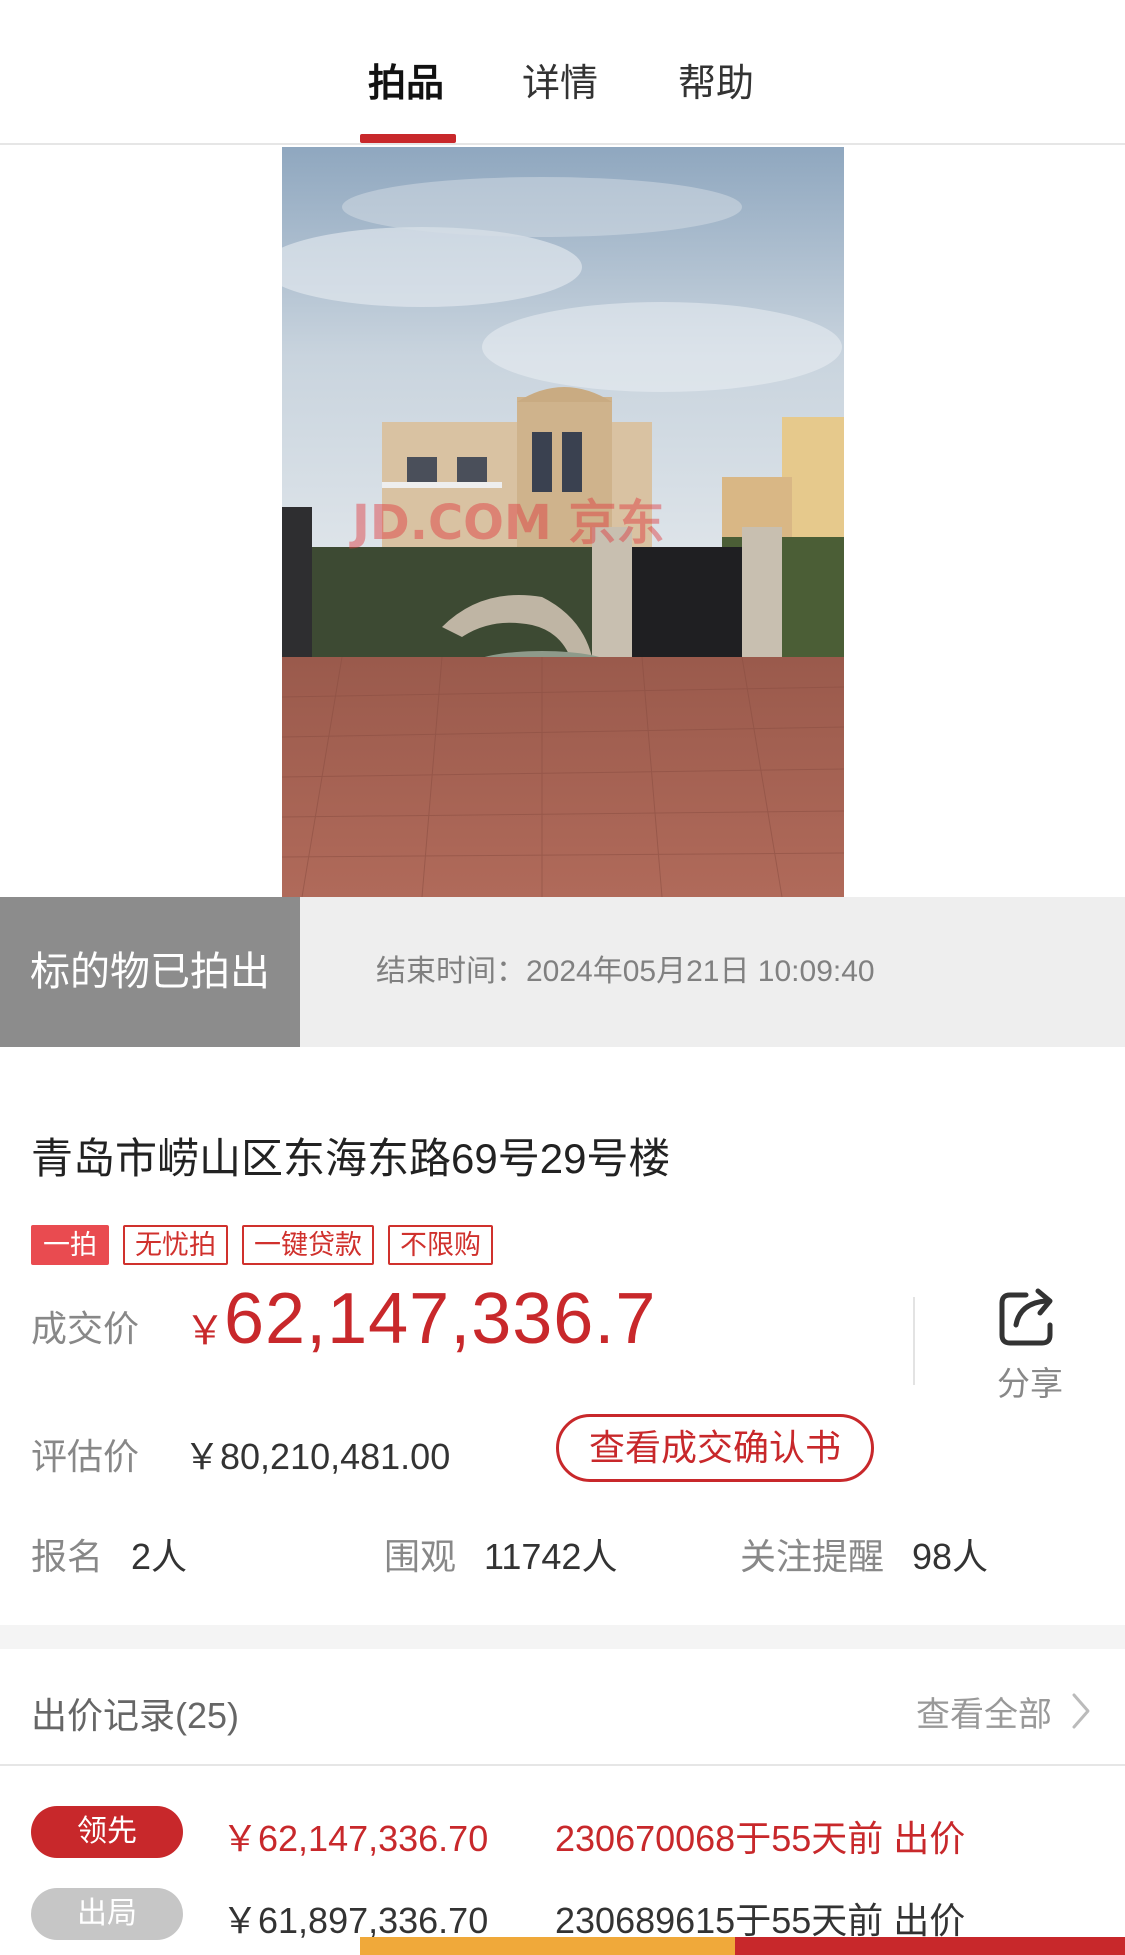 Image resolution: width=1125 pixels, height=1955 pixels. What do you see at coordinates (930, 1946) in the screenshot?
I see `bottom-action-right` at bounding box center [930, 1946].